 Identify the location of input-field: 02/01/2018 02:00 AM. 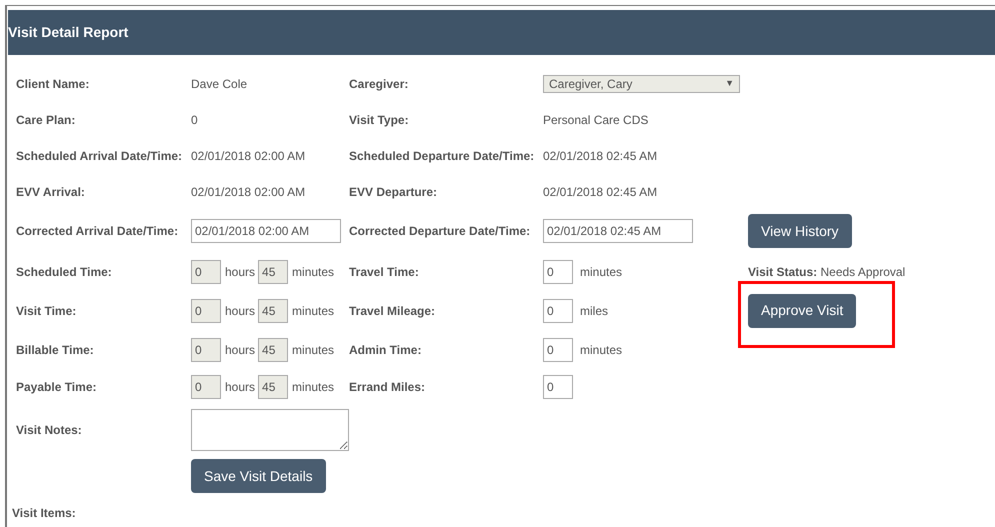
(266, 231).